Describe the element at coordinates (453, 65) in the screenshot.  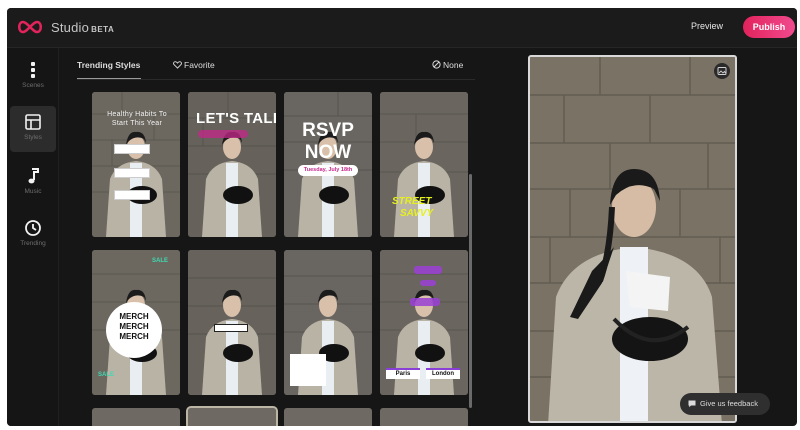
I see `tab-none-label: None` at that location.